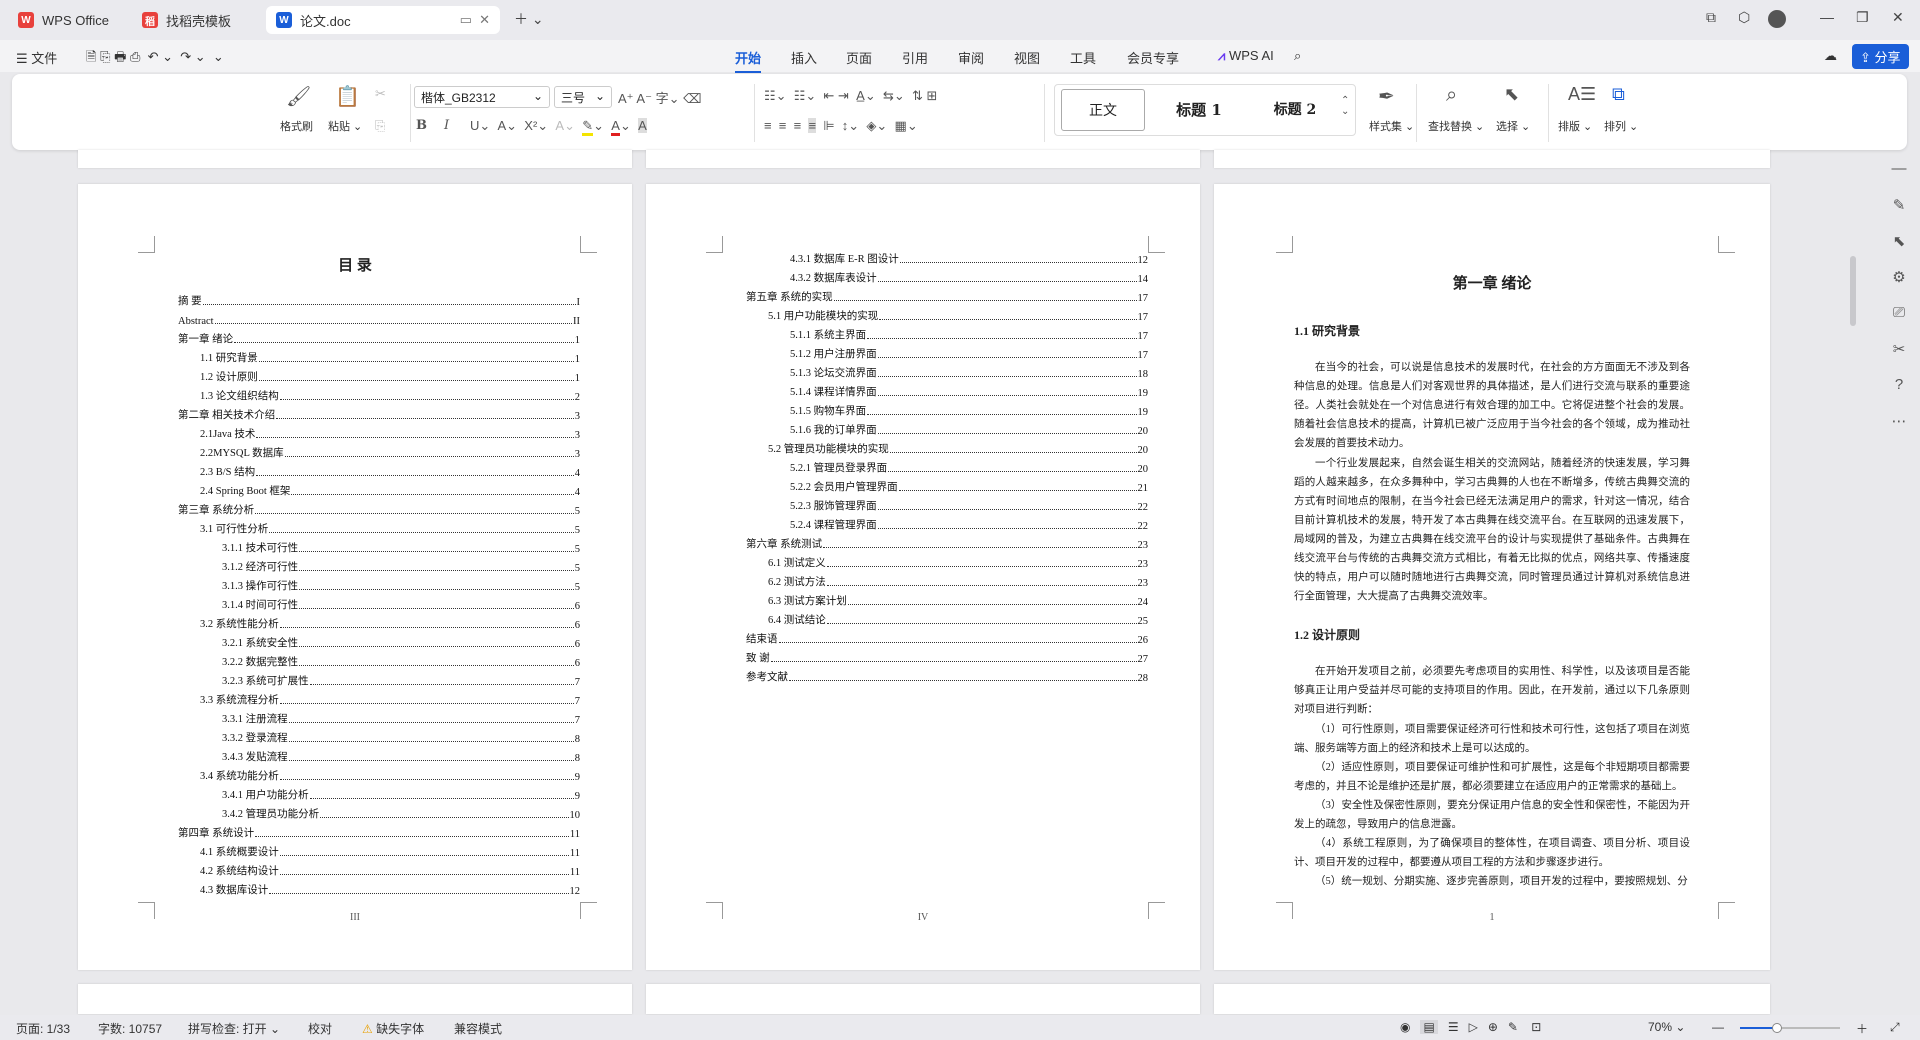  I want to click on italic-icon: I, so click(446, 125).